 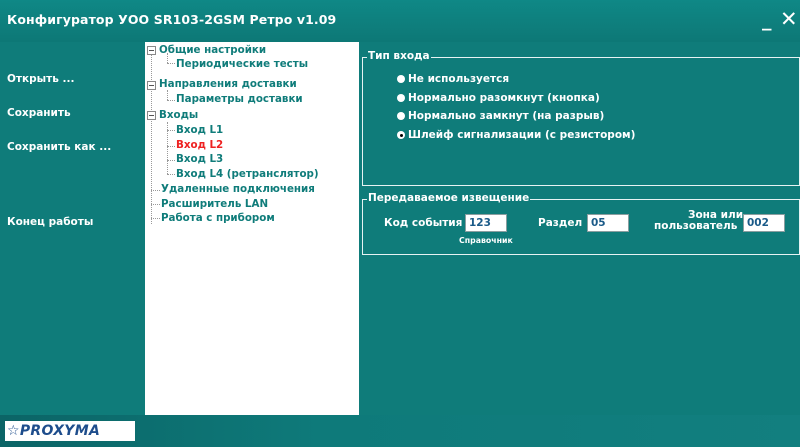 What do you see at coordinates (172, 19) in the screenshot?
I see `window-title: Конфигуратор УОО SR103-2GSM Ретро v1.09` at bounding box center [172, 19].